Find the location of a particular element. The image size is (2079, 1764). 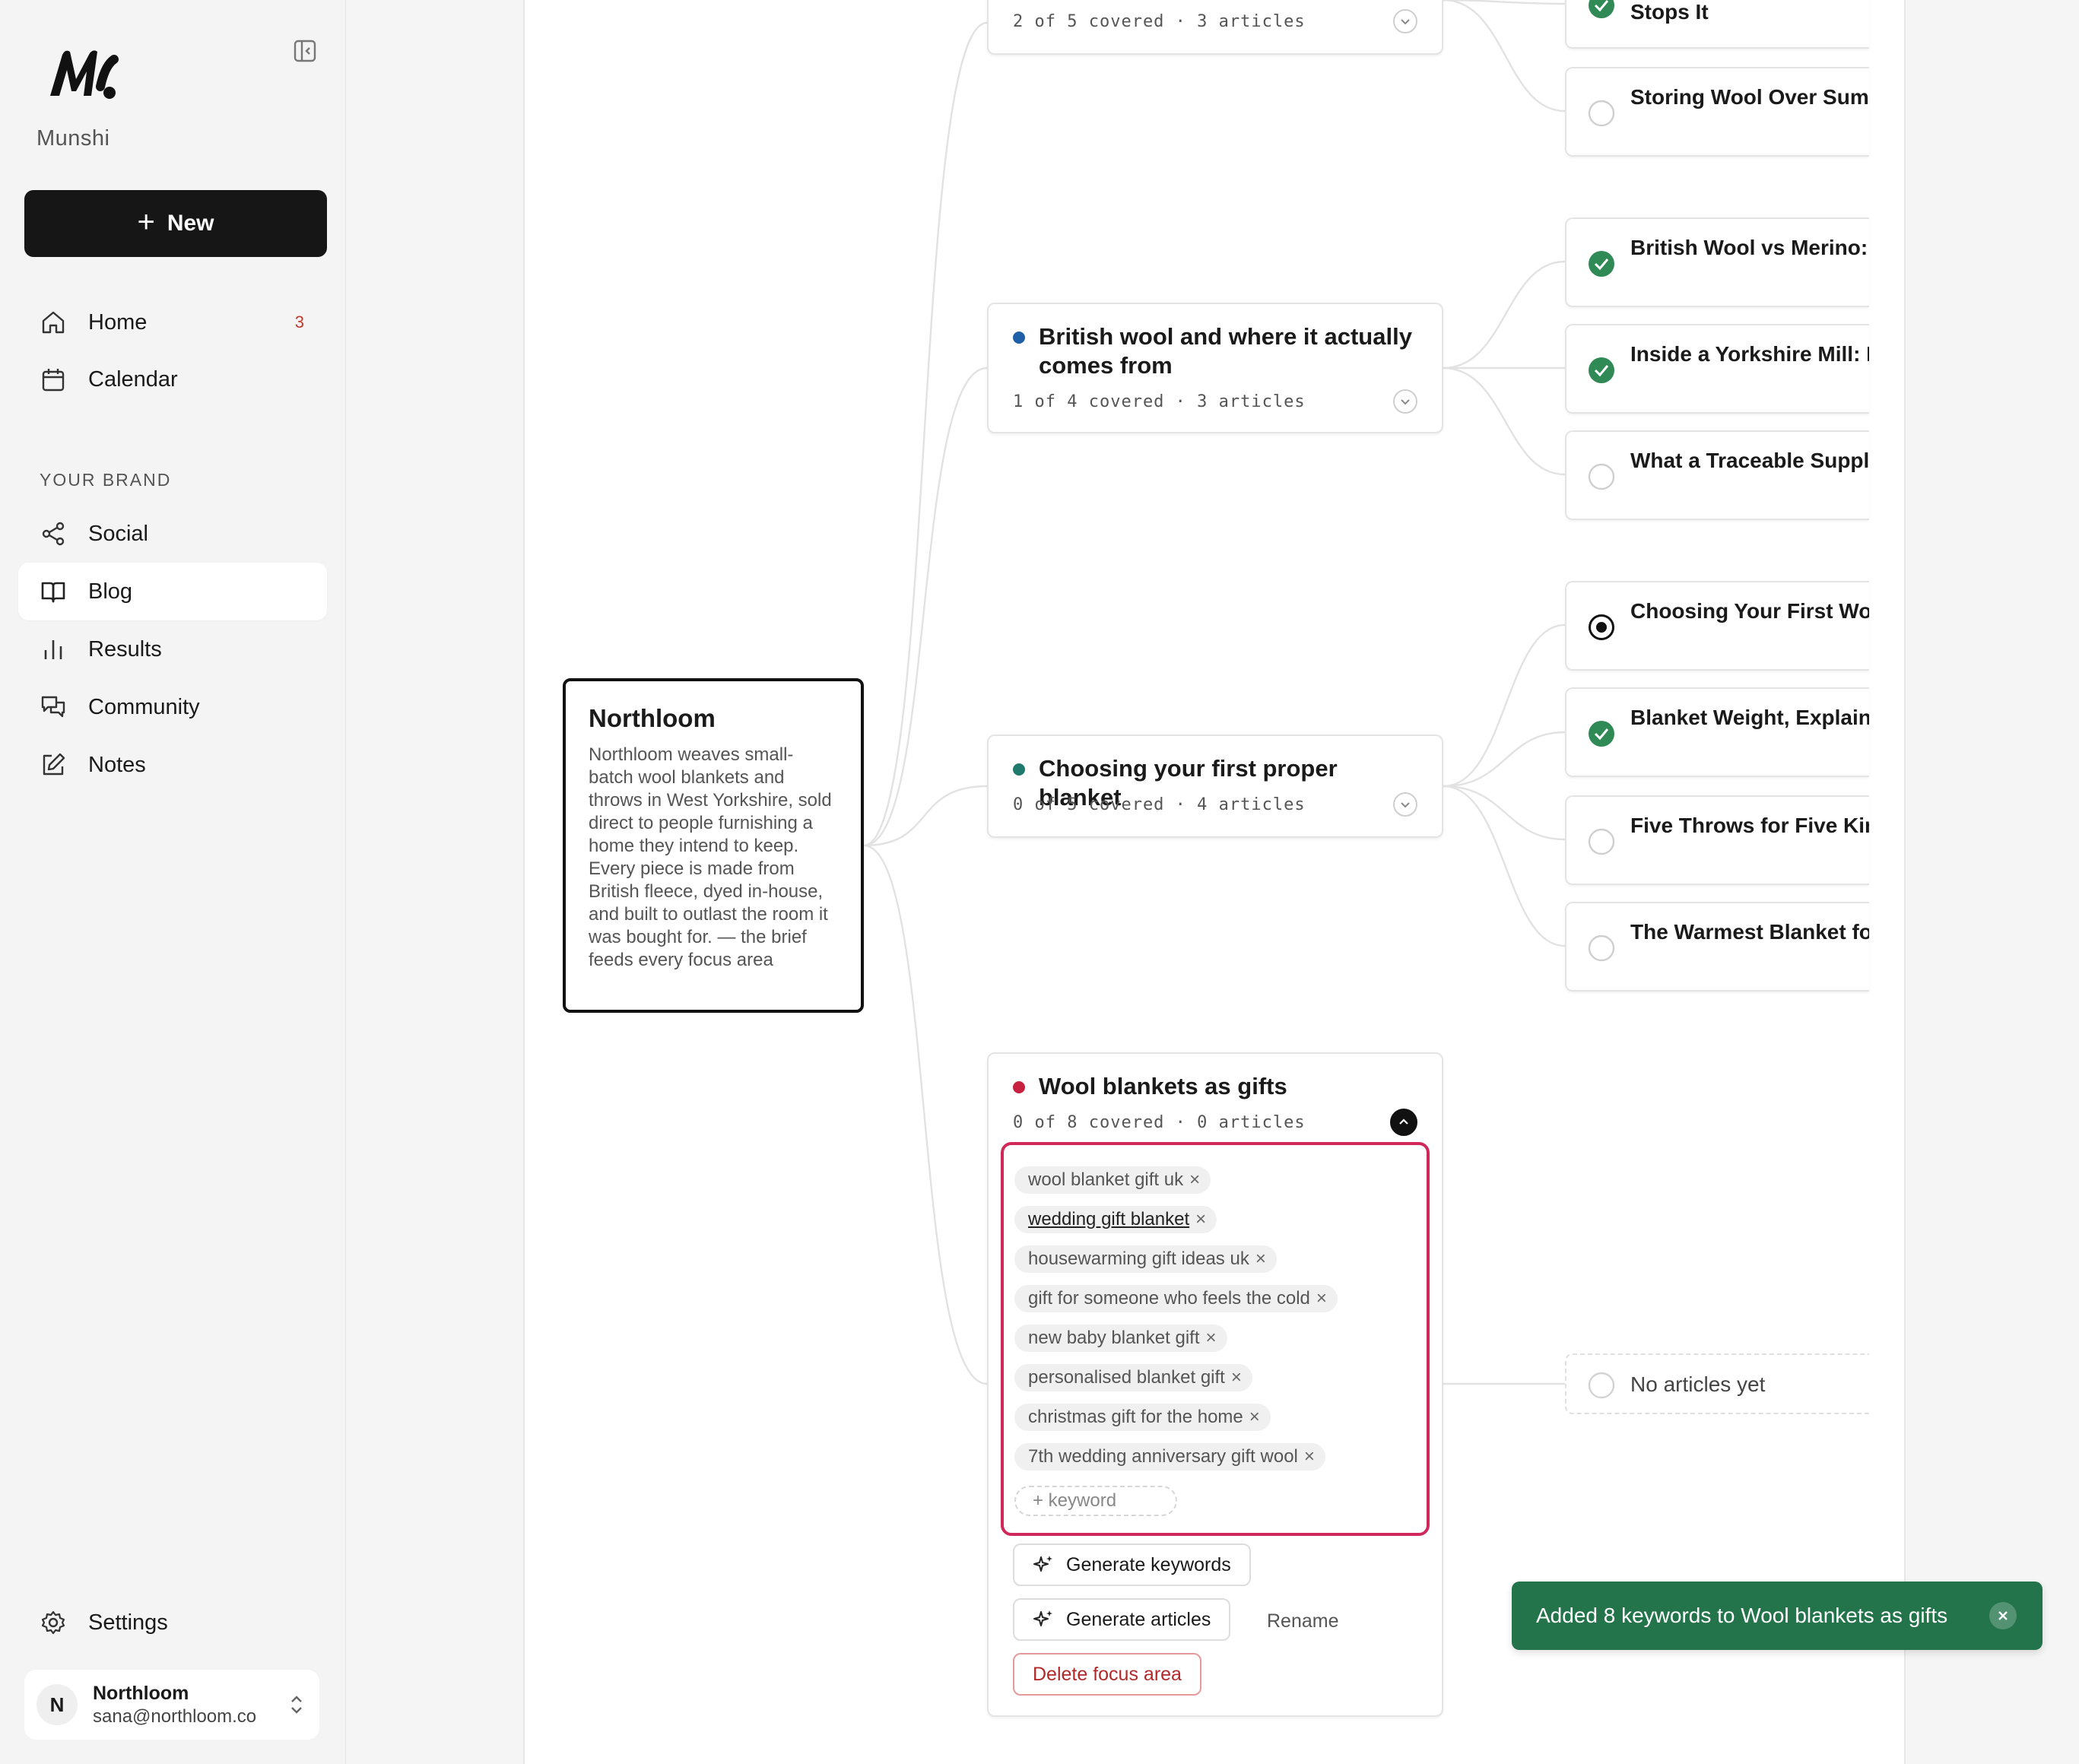

article-title: Five Throws for Five Kinds of Homes is located at coordinates (1749, 826).